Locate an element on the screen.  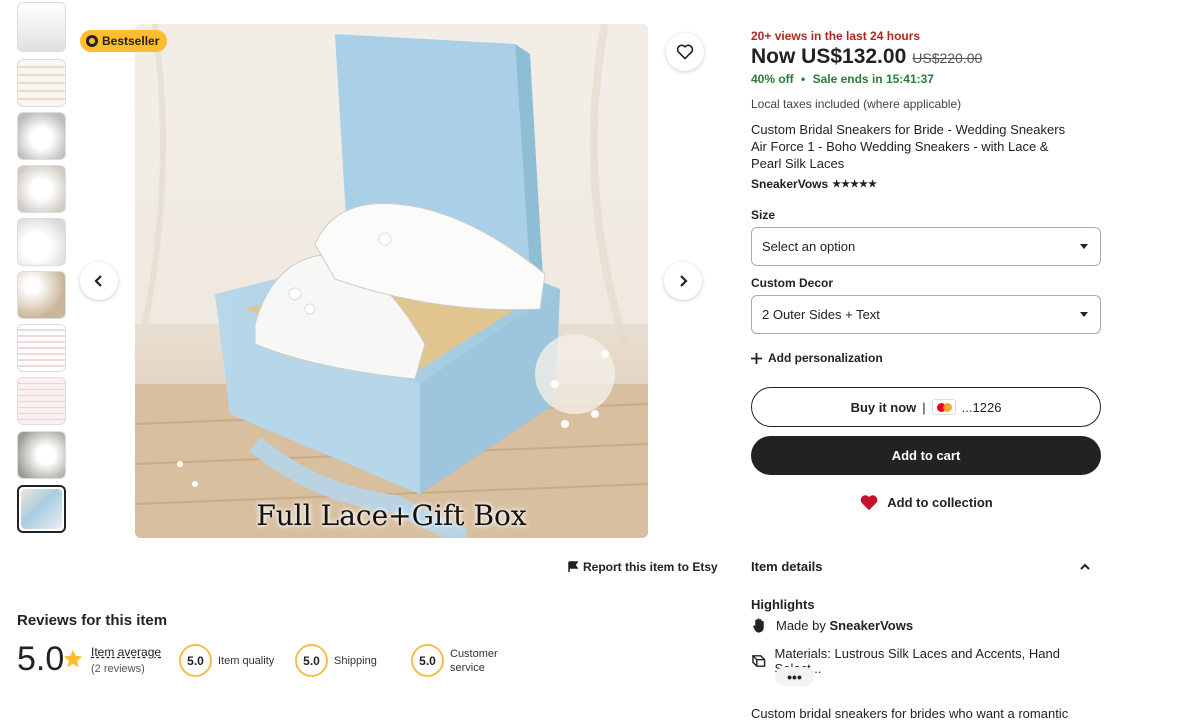
customer-service-score: 5.0 Customer service is located at coordinates (454, 660).